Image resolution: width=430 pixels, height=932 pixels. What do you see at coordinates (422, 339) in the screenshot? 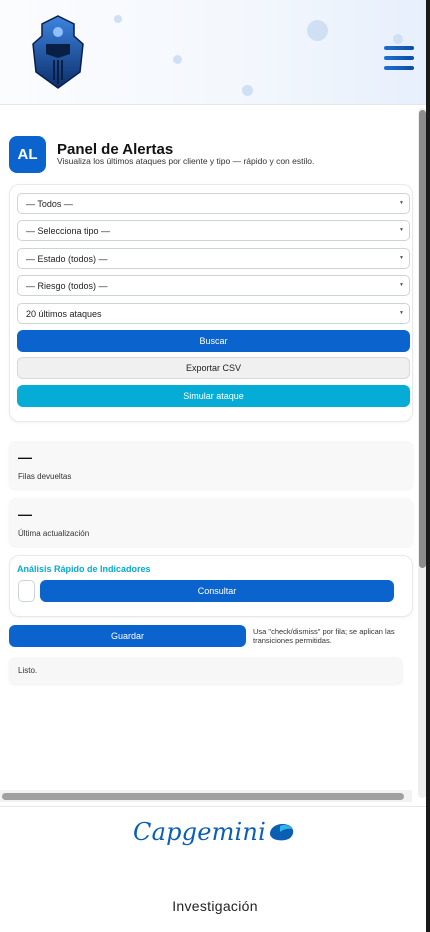
I see `vertical-scrollbar-thumb` at bounding box center [422, 339].